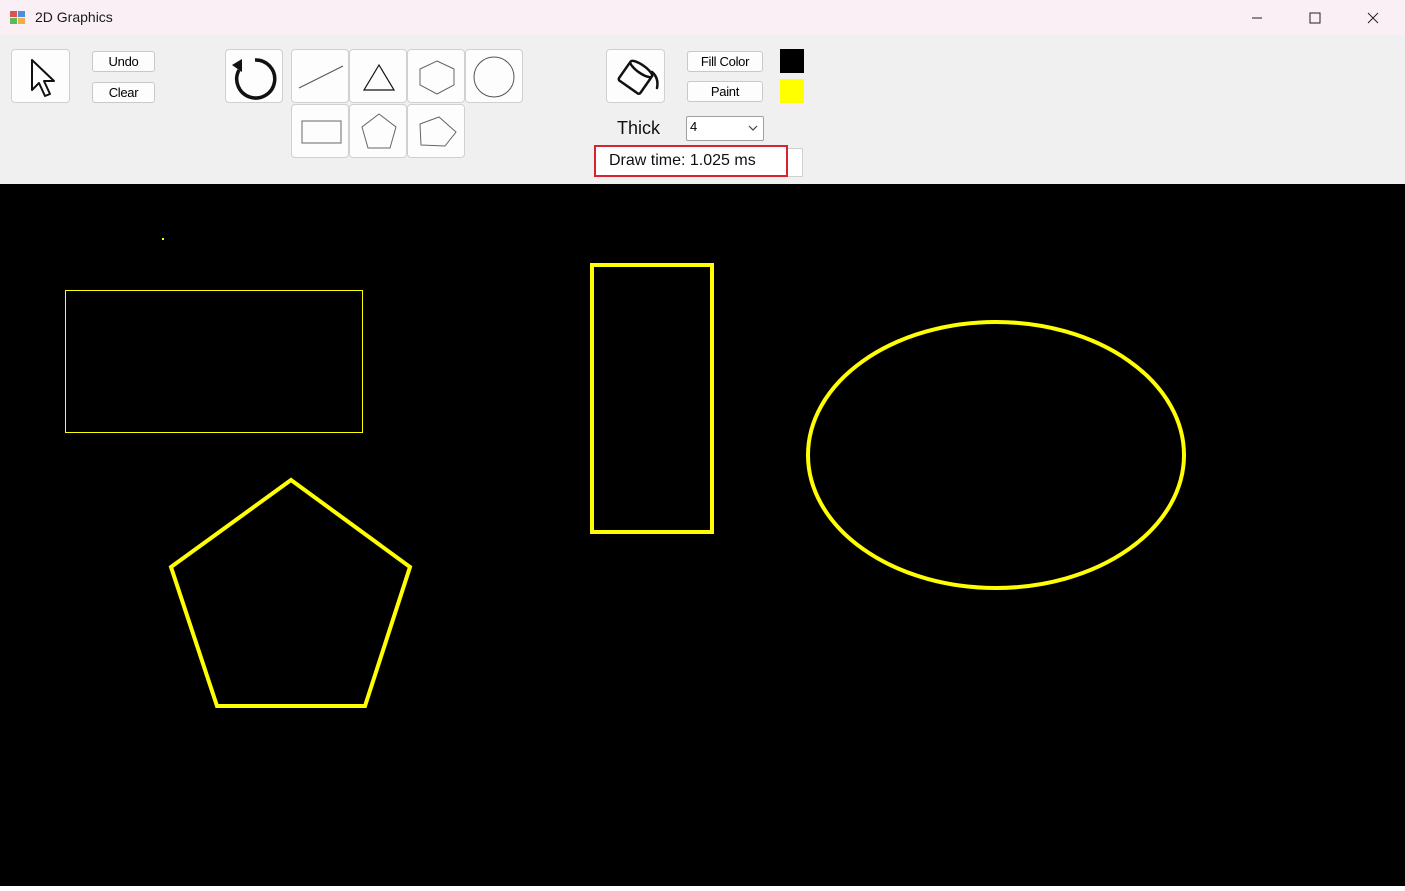 The width and height of the screenshot is (1405, 891). Describe the element at coordinates (43, 78) in the screenshot. I see `select-arrow-icon` at that location.